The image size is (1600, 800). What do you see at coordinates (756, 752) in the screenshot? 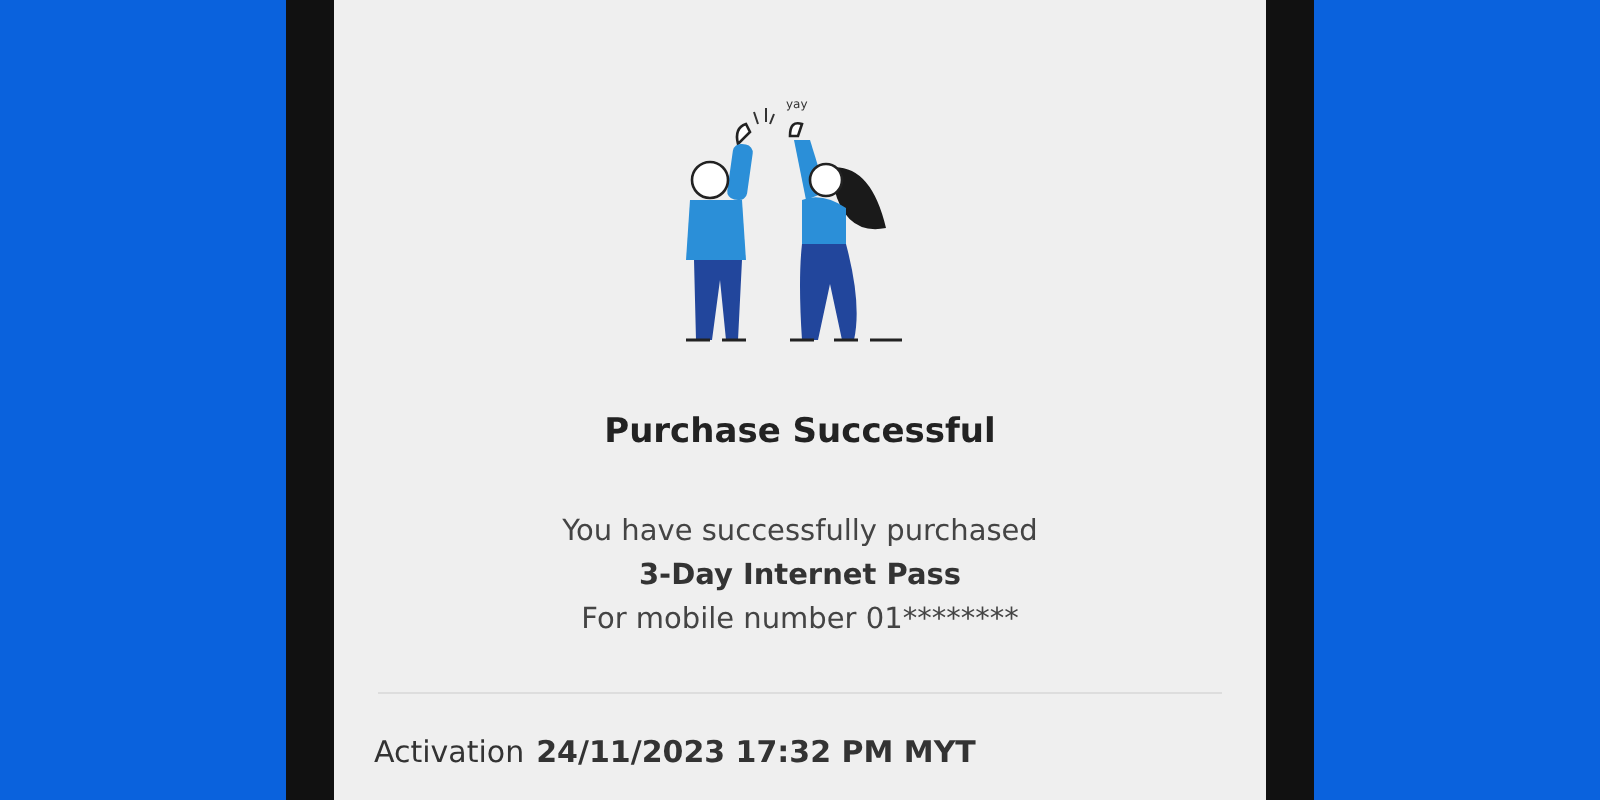
I see `detail-value: 24/11/2023 17:32 PM MYT` at bounding box center [756, 752].